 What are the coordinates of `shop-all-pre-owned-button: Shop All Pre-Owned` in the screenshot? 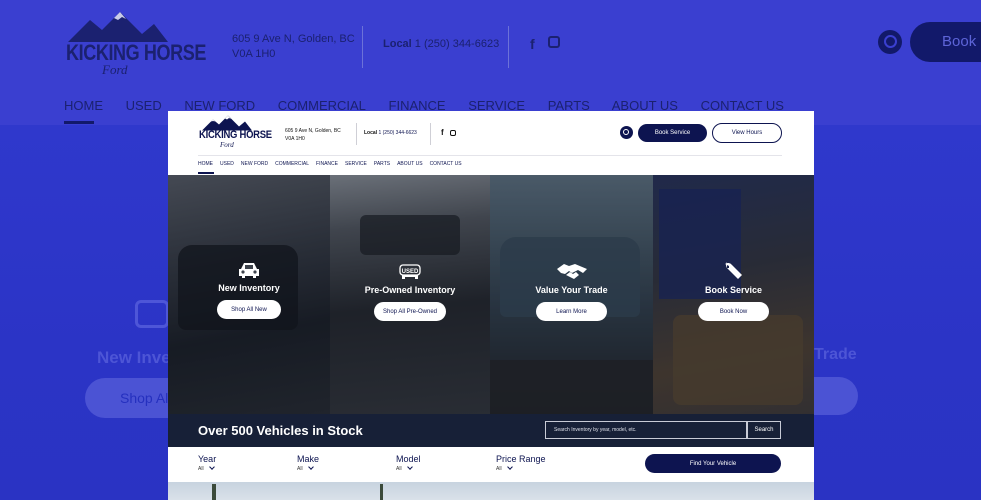 It's located at (410, 311).